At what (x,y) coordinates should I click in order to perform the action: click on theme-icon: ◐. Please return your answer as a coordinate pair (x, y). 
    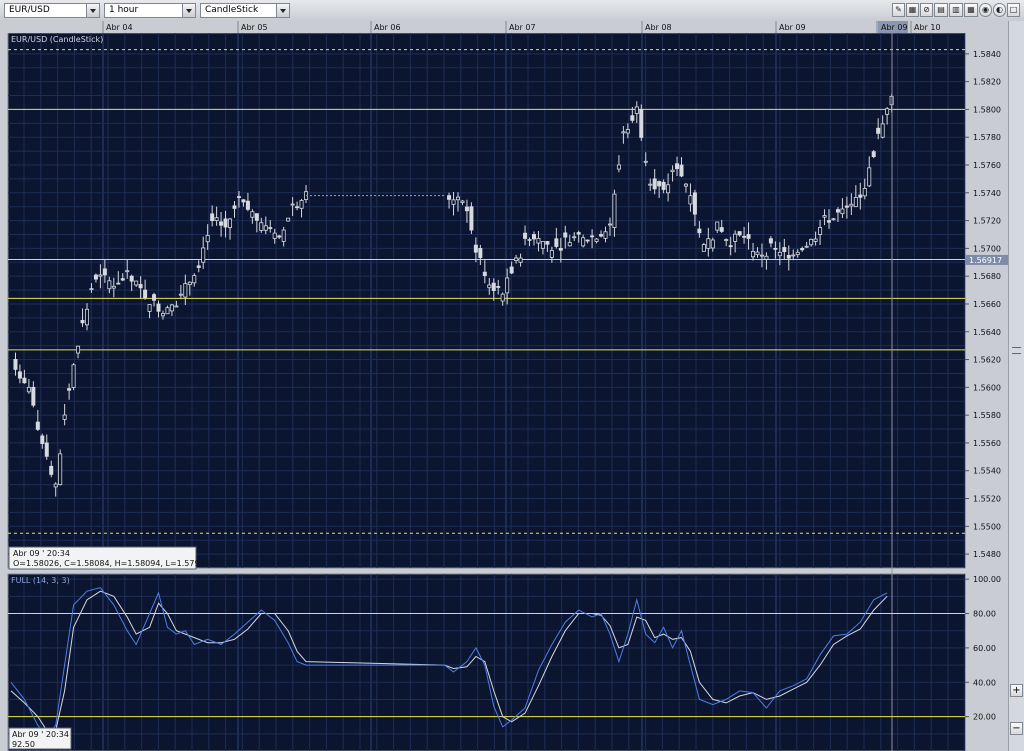
    Looking at the image, I should click on (999, 10).